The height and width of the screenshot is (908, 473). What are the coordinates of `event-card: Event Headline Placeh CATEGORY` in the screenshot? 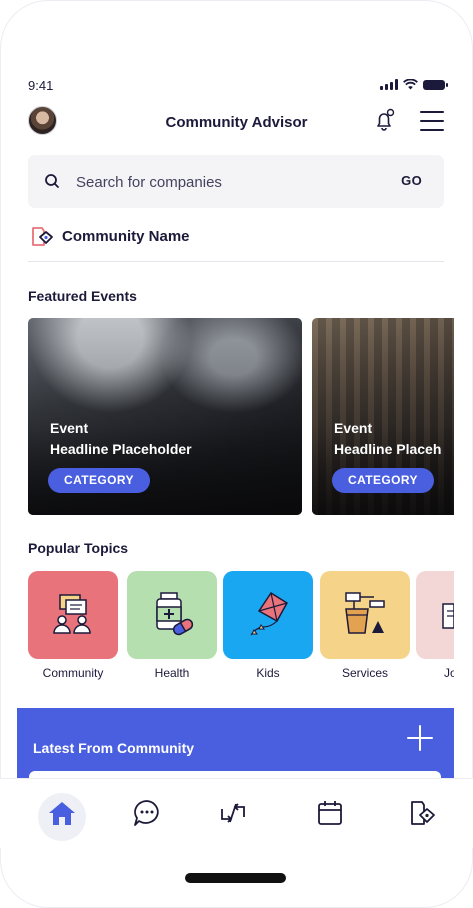 It's located at (383, 416).